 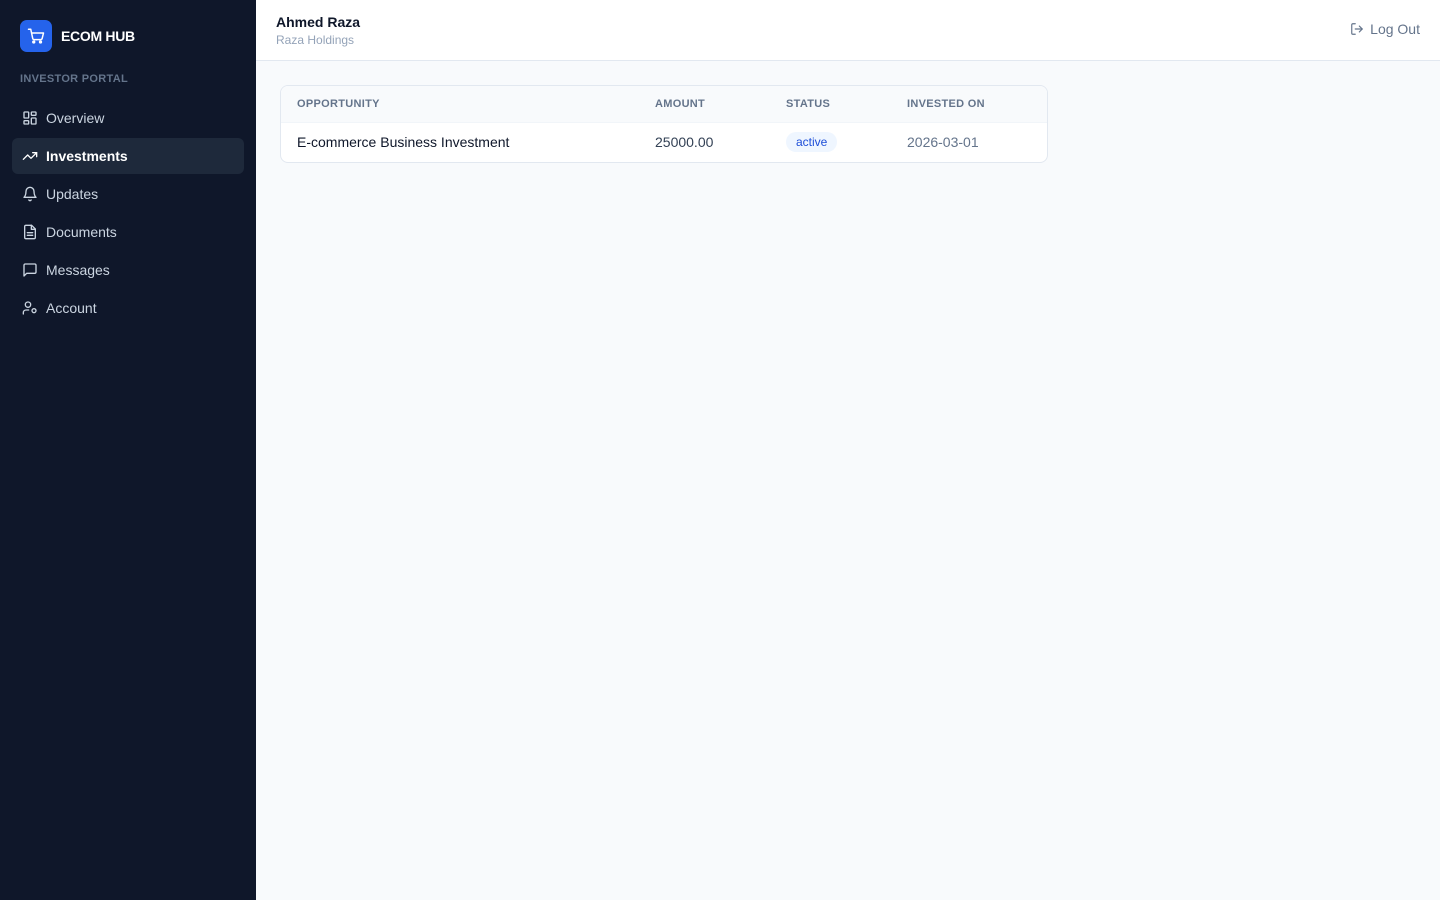 I want to click on cell-invested-on: 2026-03-01, so click(x=943, y=142).